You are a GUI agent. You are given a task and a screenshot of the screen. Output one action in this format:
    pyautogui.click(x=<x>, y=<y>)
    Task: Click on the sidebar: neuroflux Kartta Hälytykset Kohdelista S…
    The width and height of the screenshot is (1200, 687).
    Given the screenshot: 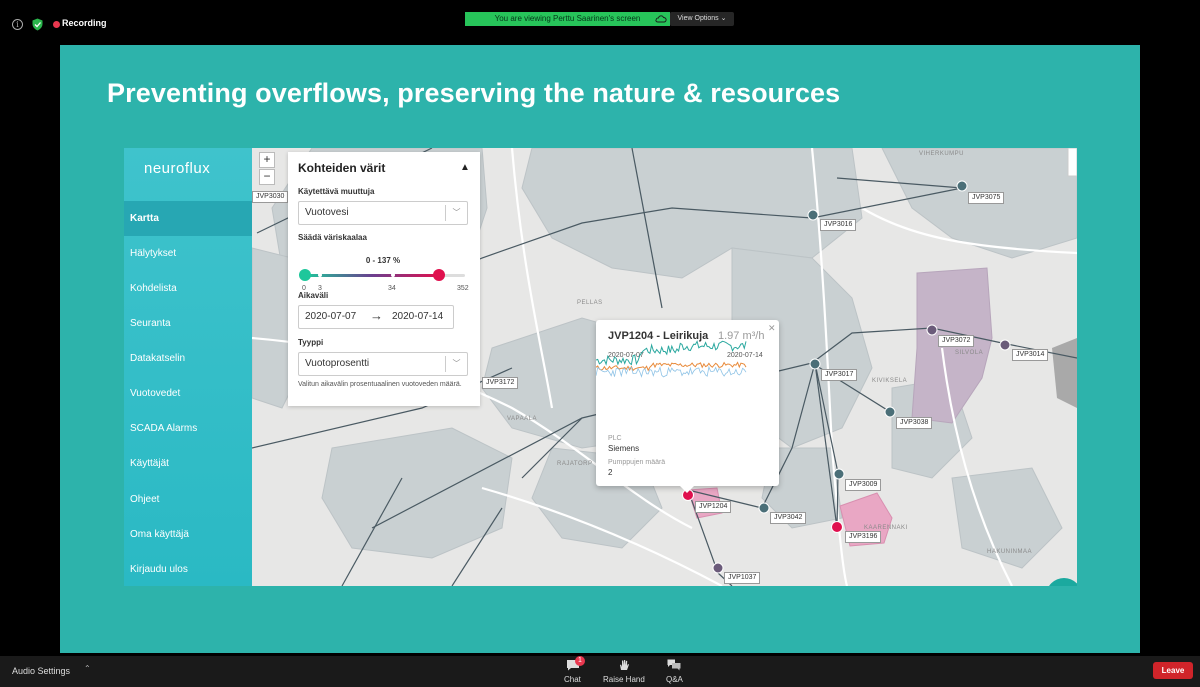 What is the action you would take?
    pyautogui.click(x=188, y=367)
    